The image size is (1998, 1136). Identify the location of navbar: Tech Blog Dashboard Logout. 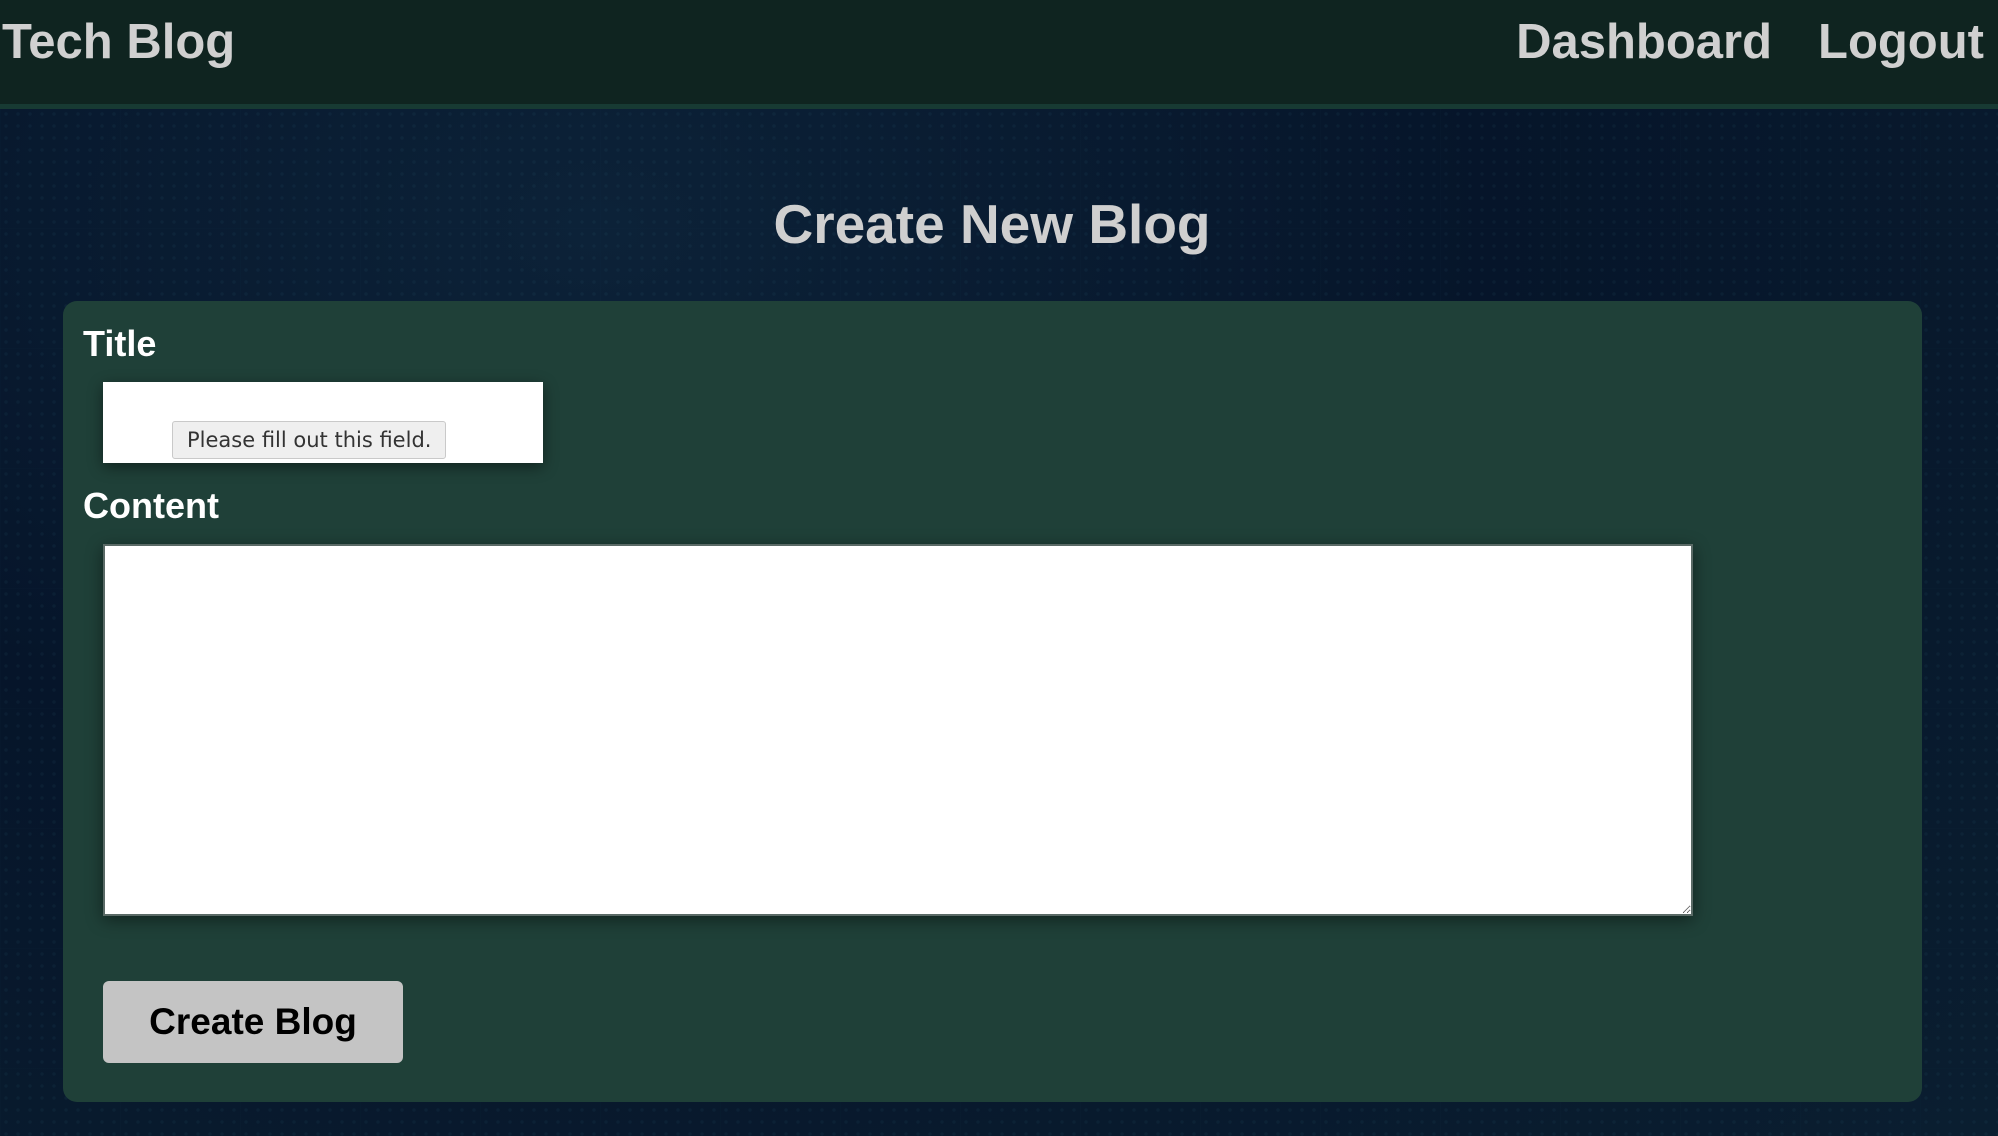
(999, 54).